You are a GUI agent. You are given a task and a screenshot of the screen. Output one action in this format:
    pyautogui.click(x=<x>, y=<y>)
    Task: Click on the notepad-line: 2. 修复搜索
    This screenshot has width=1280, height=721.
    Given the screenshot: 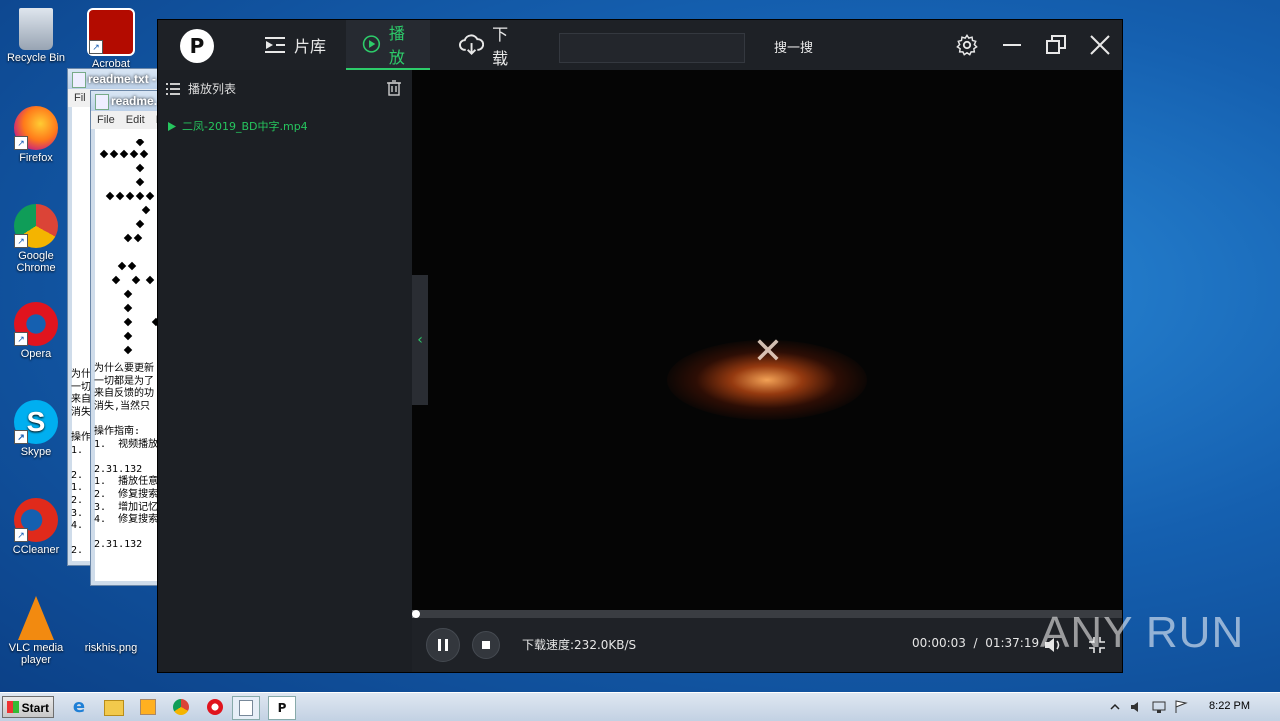 What is the action you would take?
    pyautogui.click(x=126, y=494)
    